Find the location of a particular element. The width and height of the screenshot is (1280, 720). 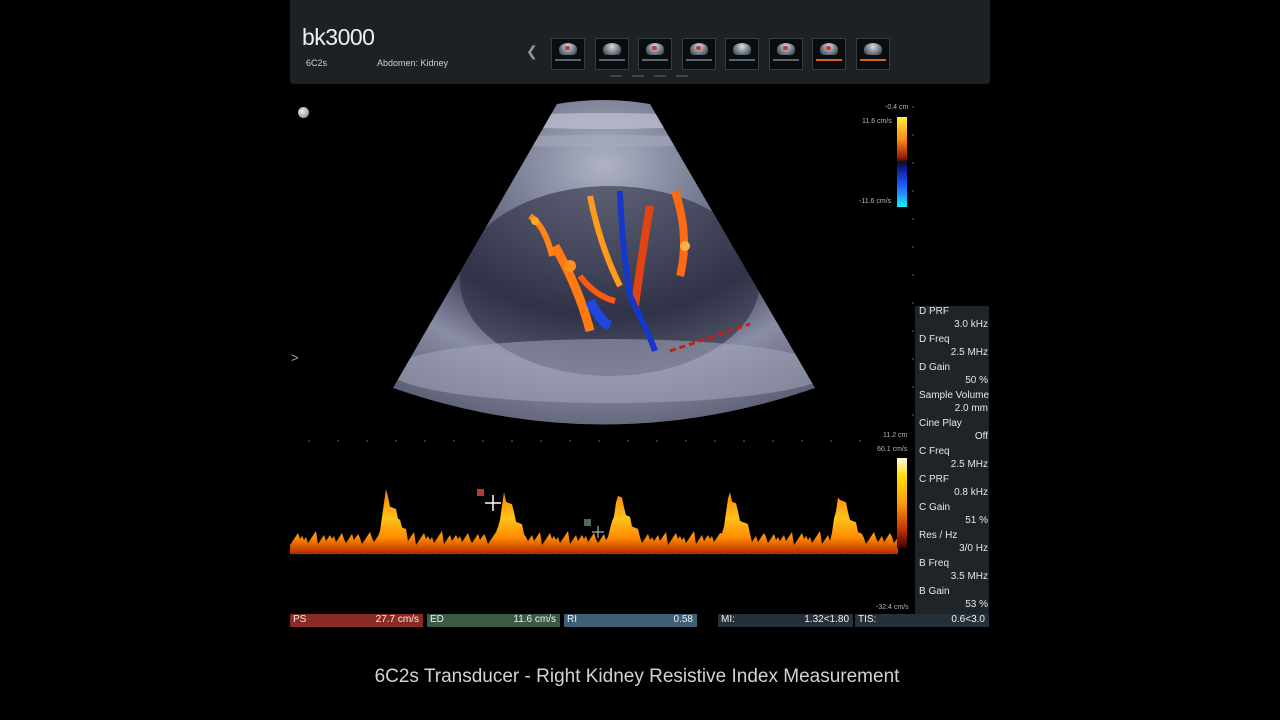

ed-marker is located at coordinates (587, 522).